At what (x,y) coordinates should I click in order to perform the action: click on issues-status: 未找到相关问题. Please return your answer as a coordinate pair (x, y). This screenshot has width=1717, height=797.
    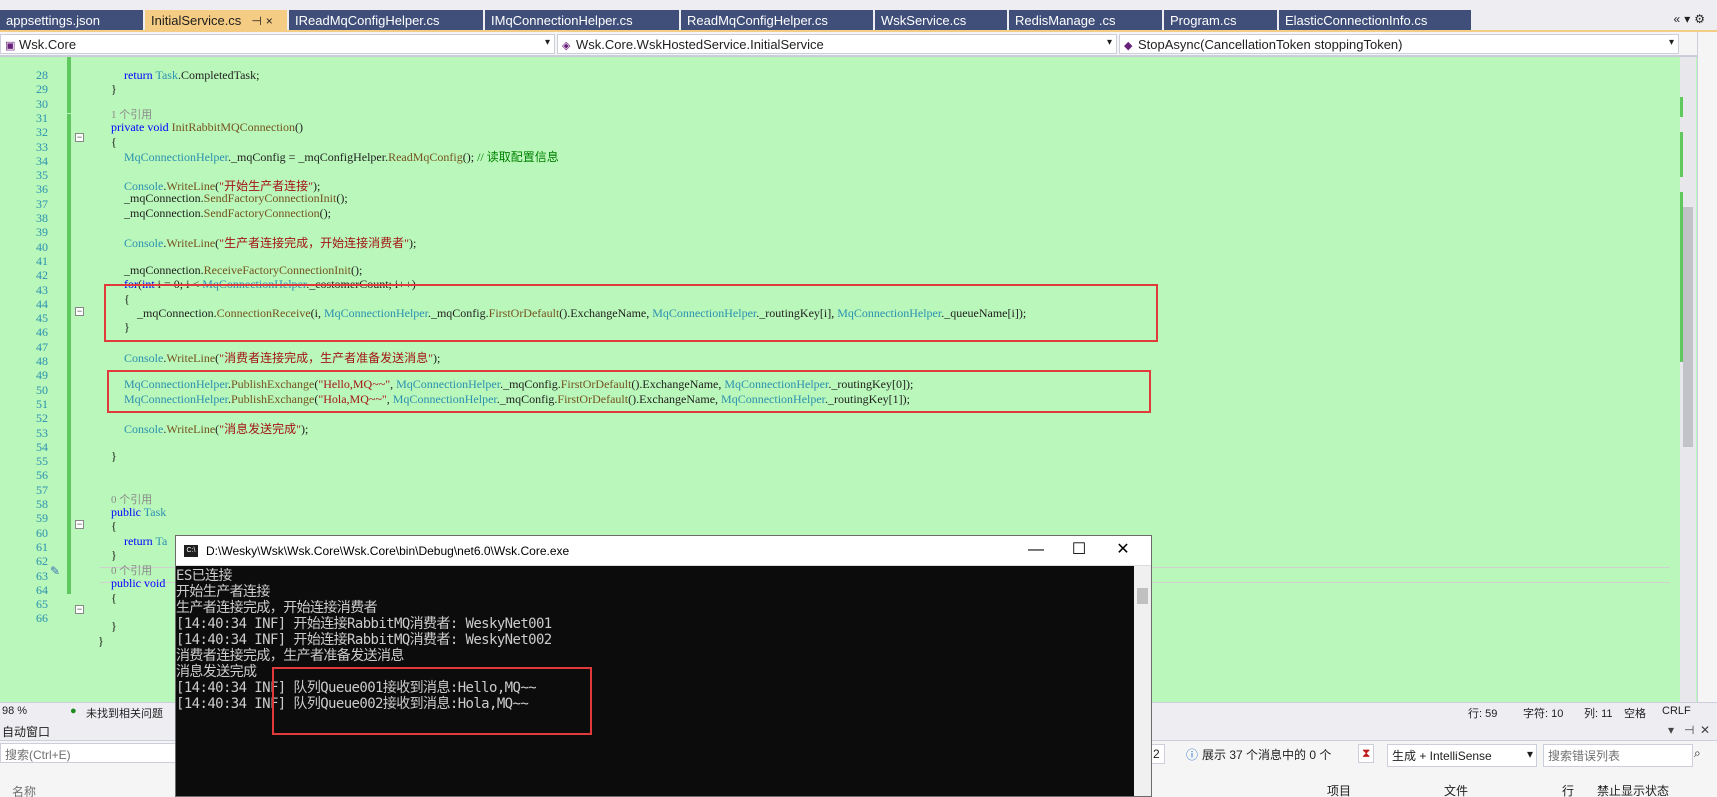
    Looking at the image, I should click on (124, 713).